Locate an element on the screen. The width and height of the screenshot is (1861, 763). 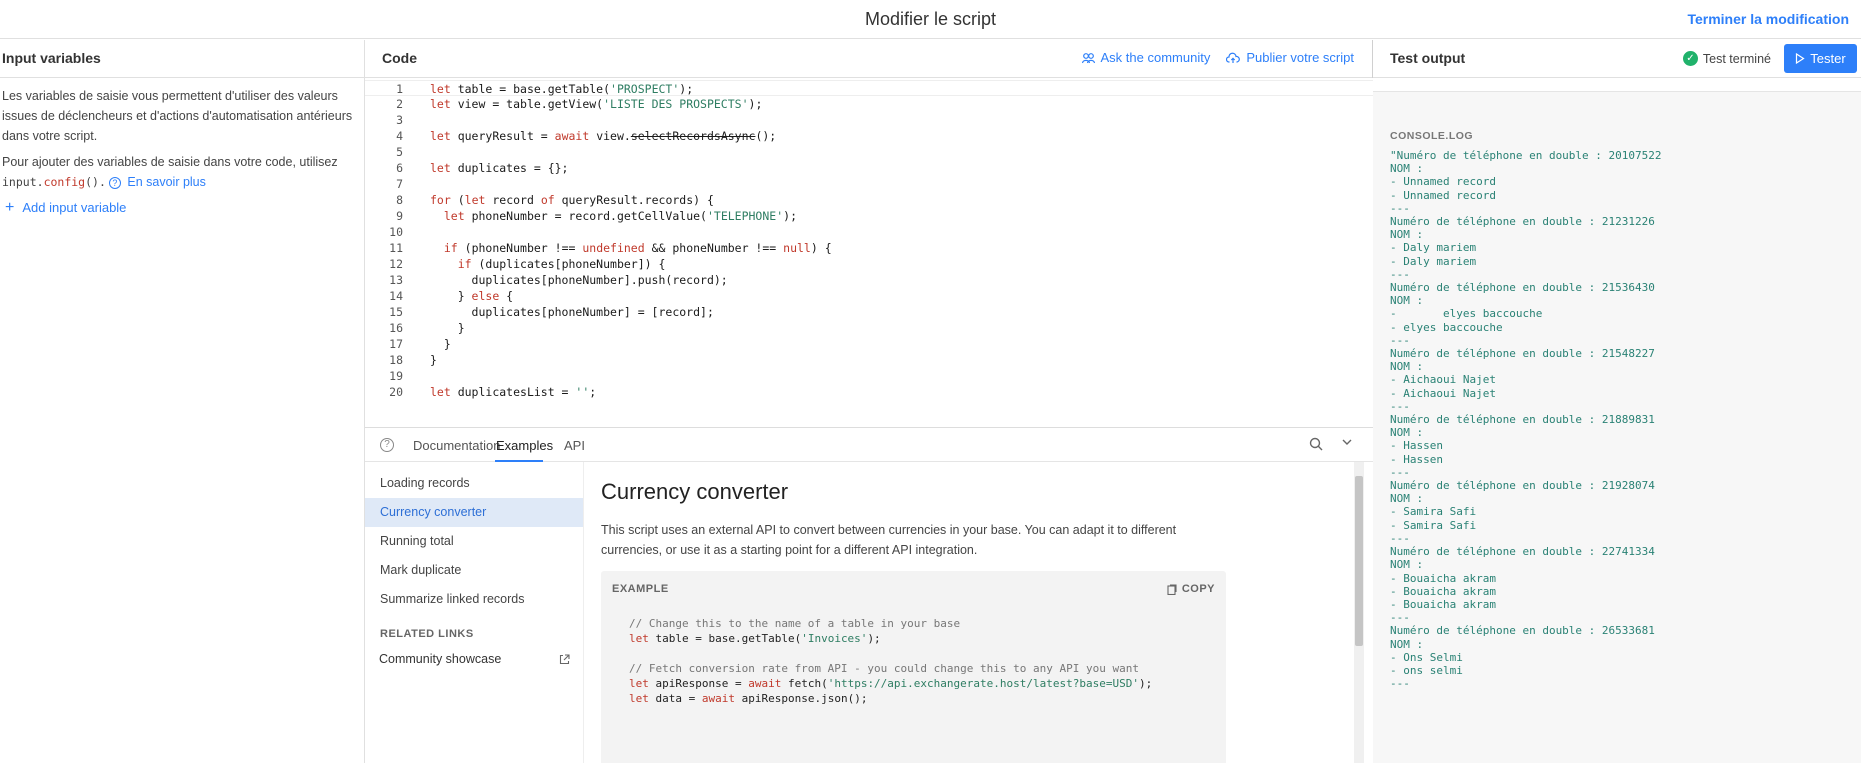
check-icon: ✓ is located at coordinates (1690, 58).